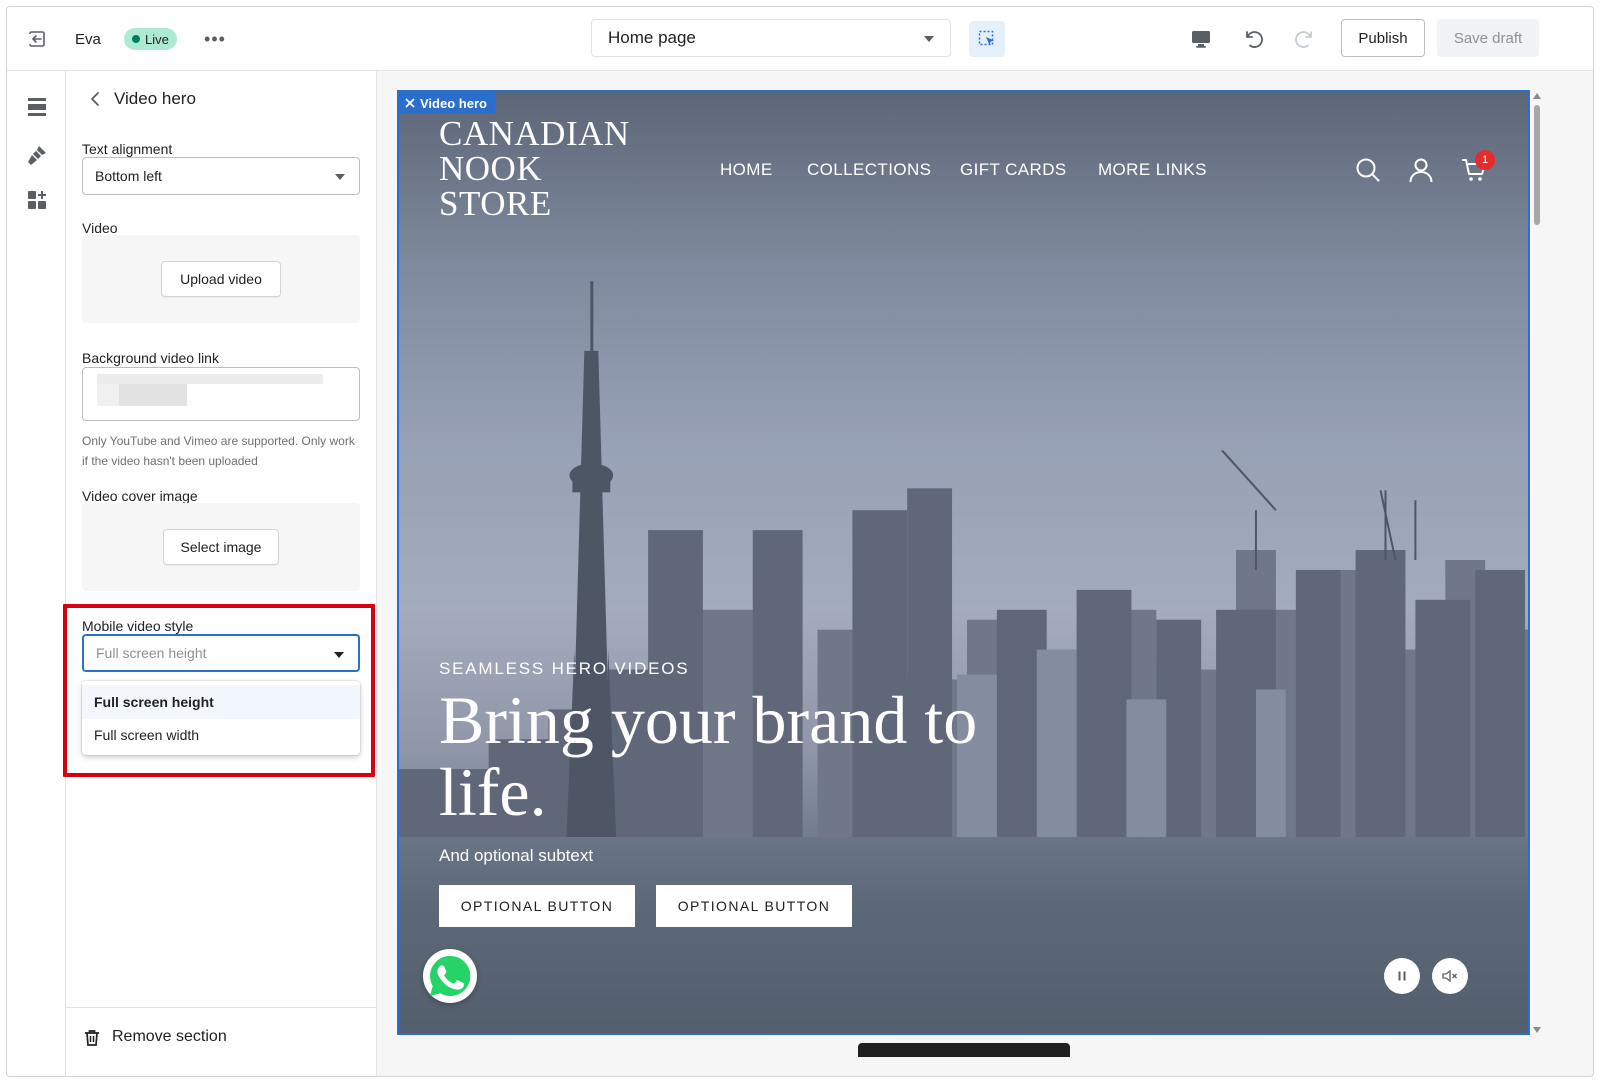  I want to click on theme-settings-icon, so click(37, 155).